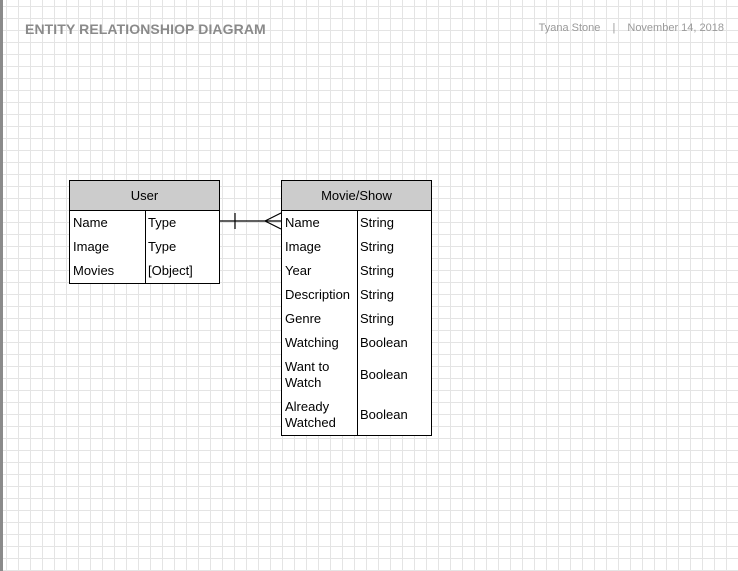 The width and height of the screenshot is (738, 571). Describe the element at coordinates (273, 225) in the screenshot. I see `crows-foot-lower` at that location.